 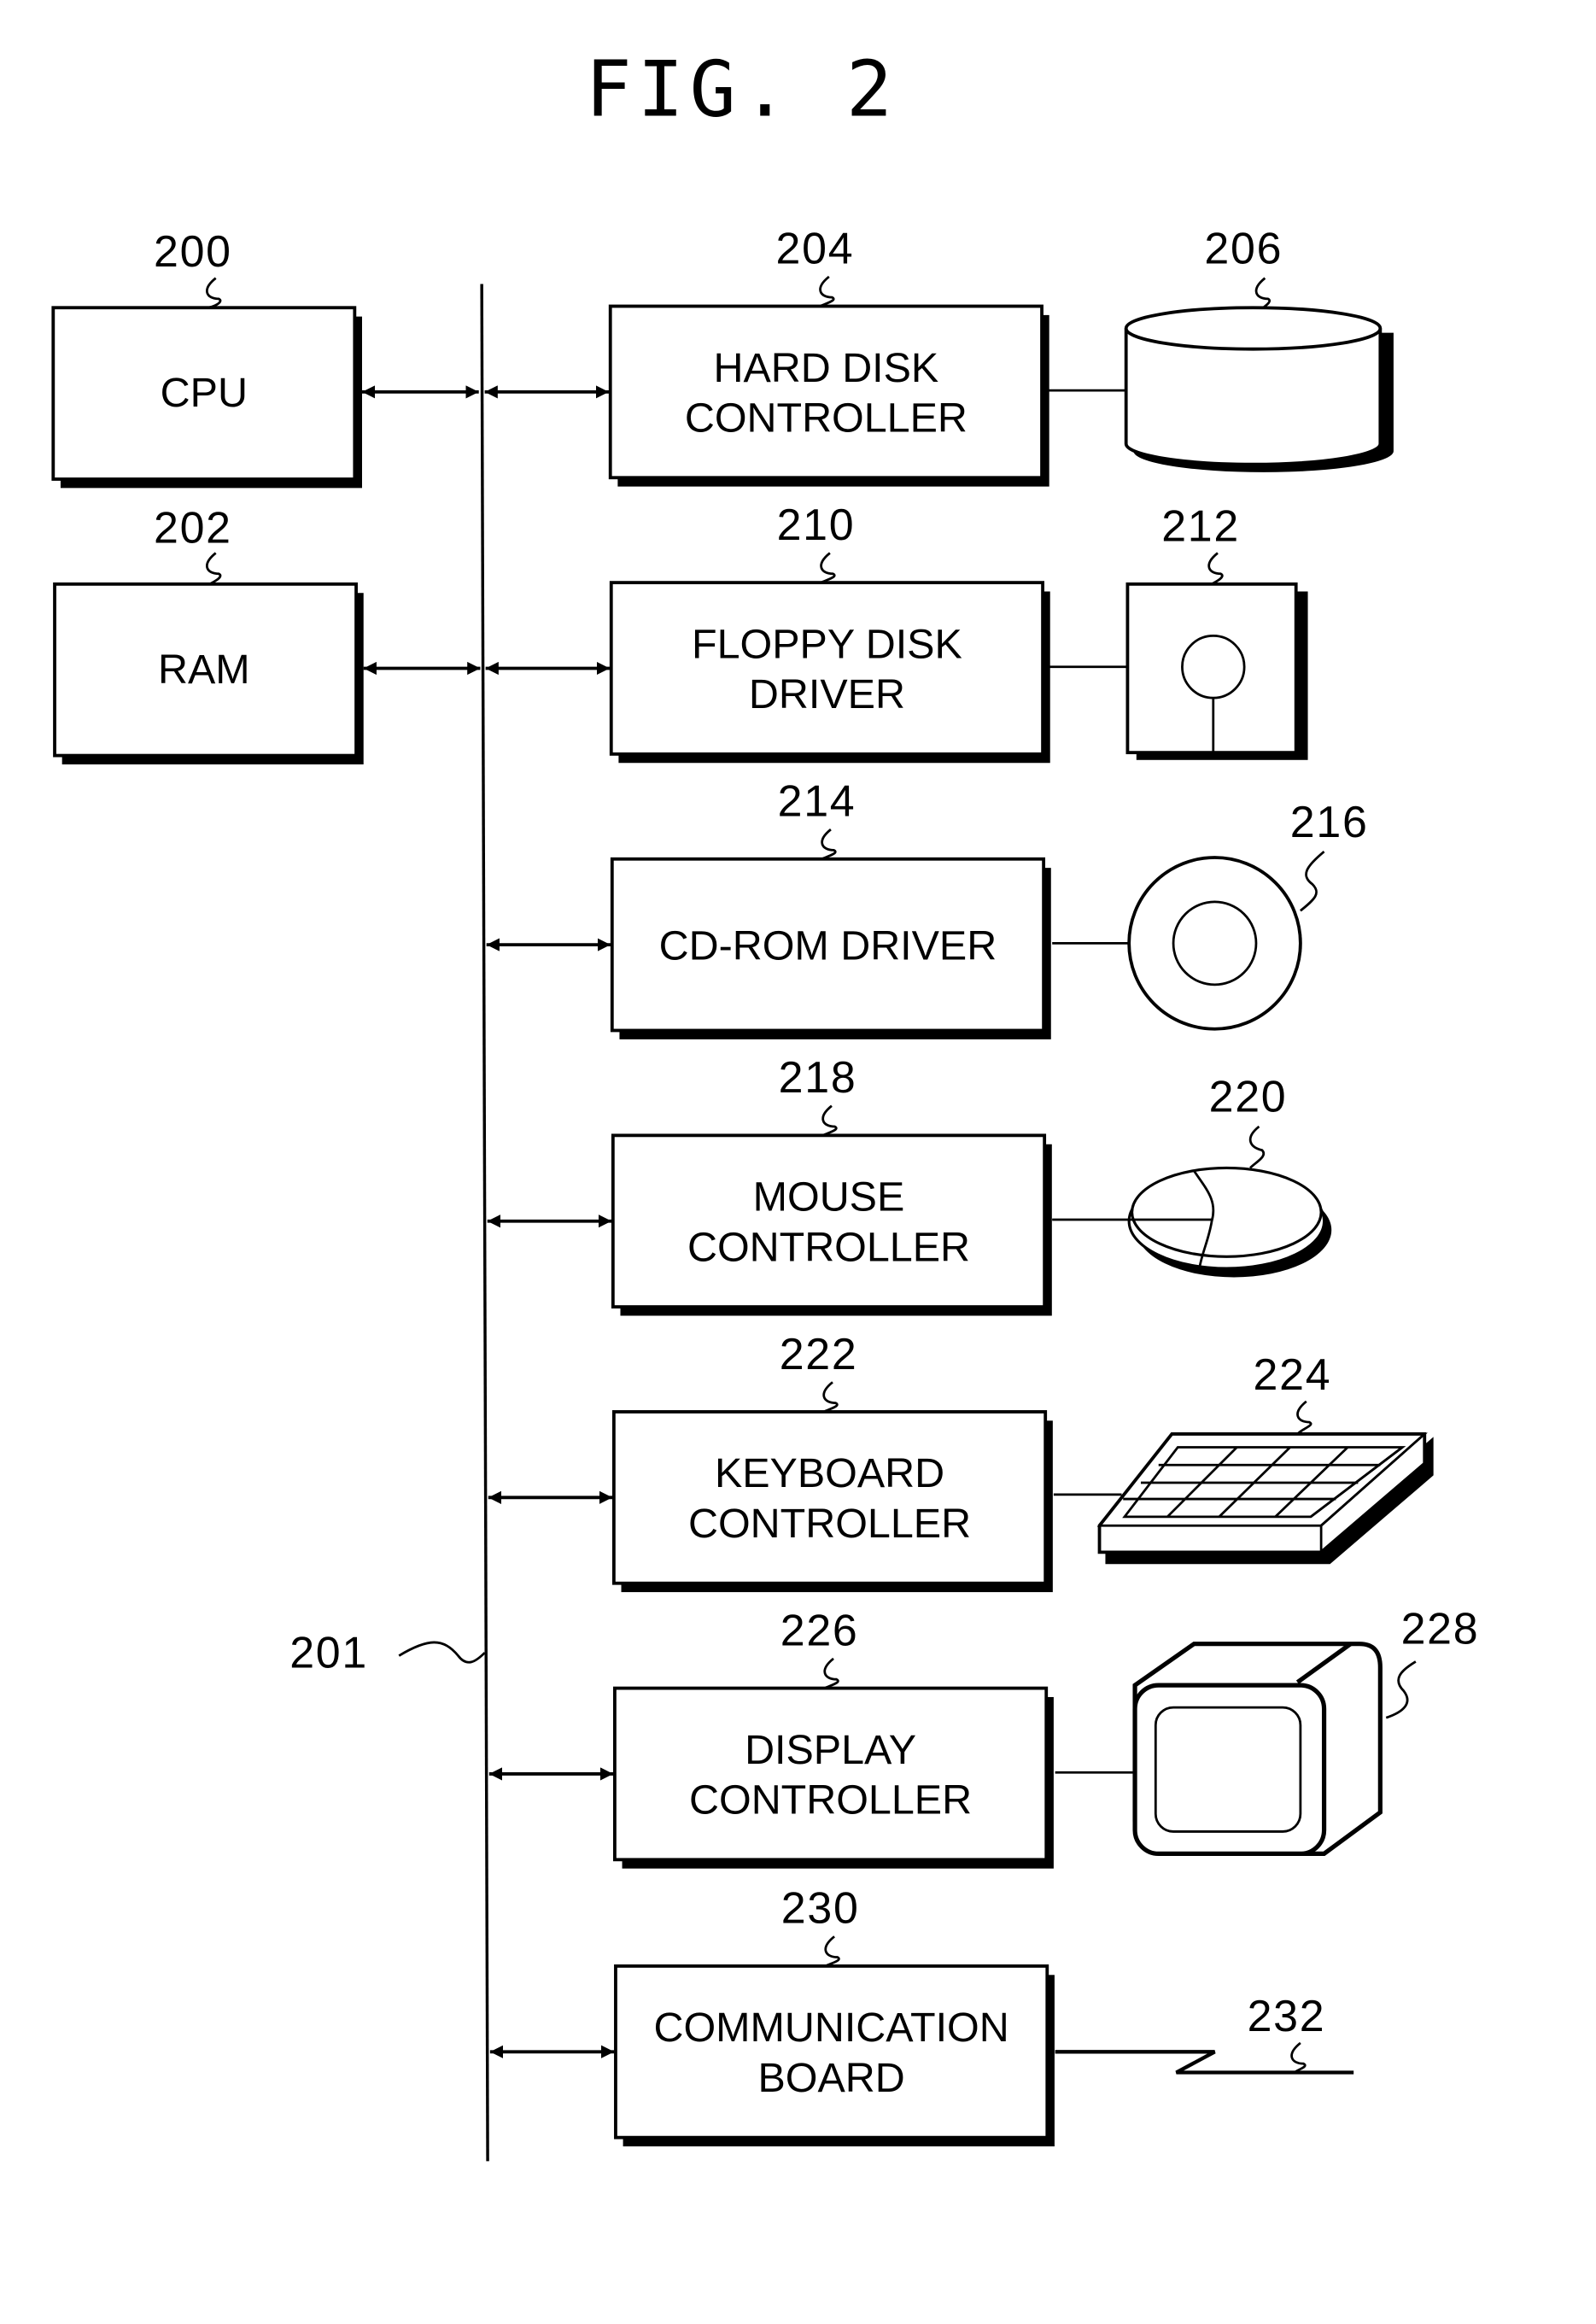 I want to click on controller-block-210: 210 FLOPPY DISKDRIVER, so click(x=767, y=632).